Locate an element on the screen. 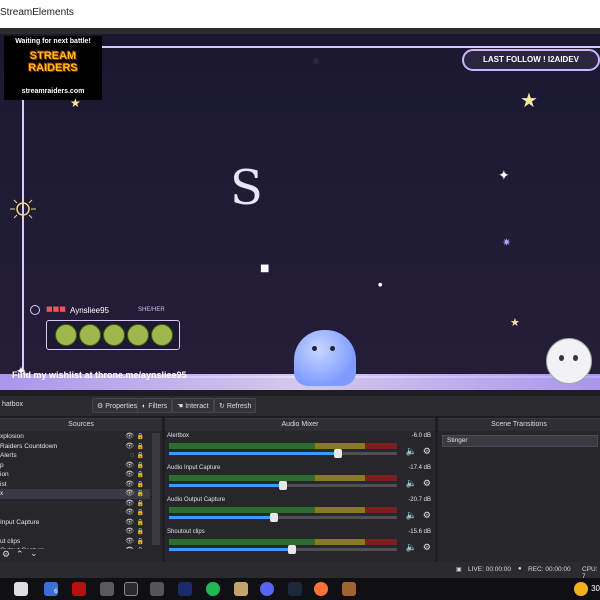  obs-app-icon is located at coordinates (241, 589).